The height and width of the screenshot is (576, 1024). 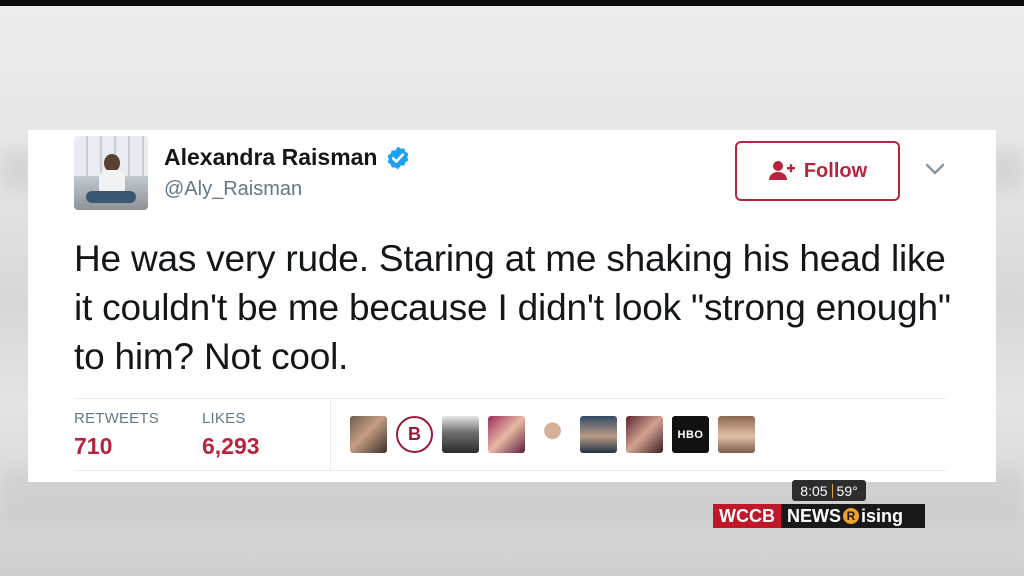 I want to click on retweets-stat: RETWEETS 710, so click(x=116, y=435).